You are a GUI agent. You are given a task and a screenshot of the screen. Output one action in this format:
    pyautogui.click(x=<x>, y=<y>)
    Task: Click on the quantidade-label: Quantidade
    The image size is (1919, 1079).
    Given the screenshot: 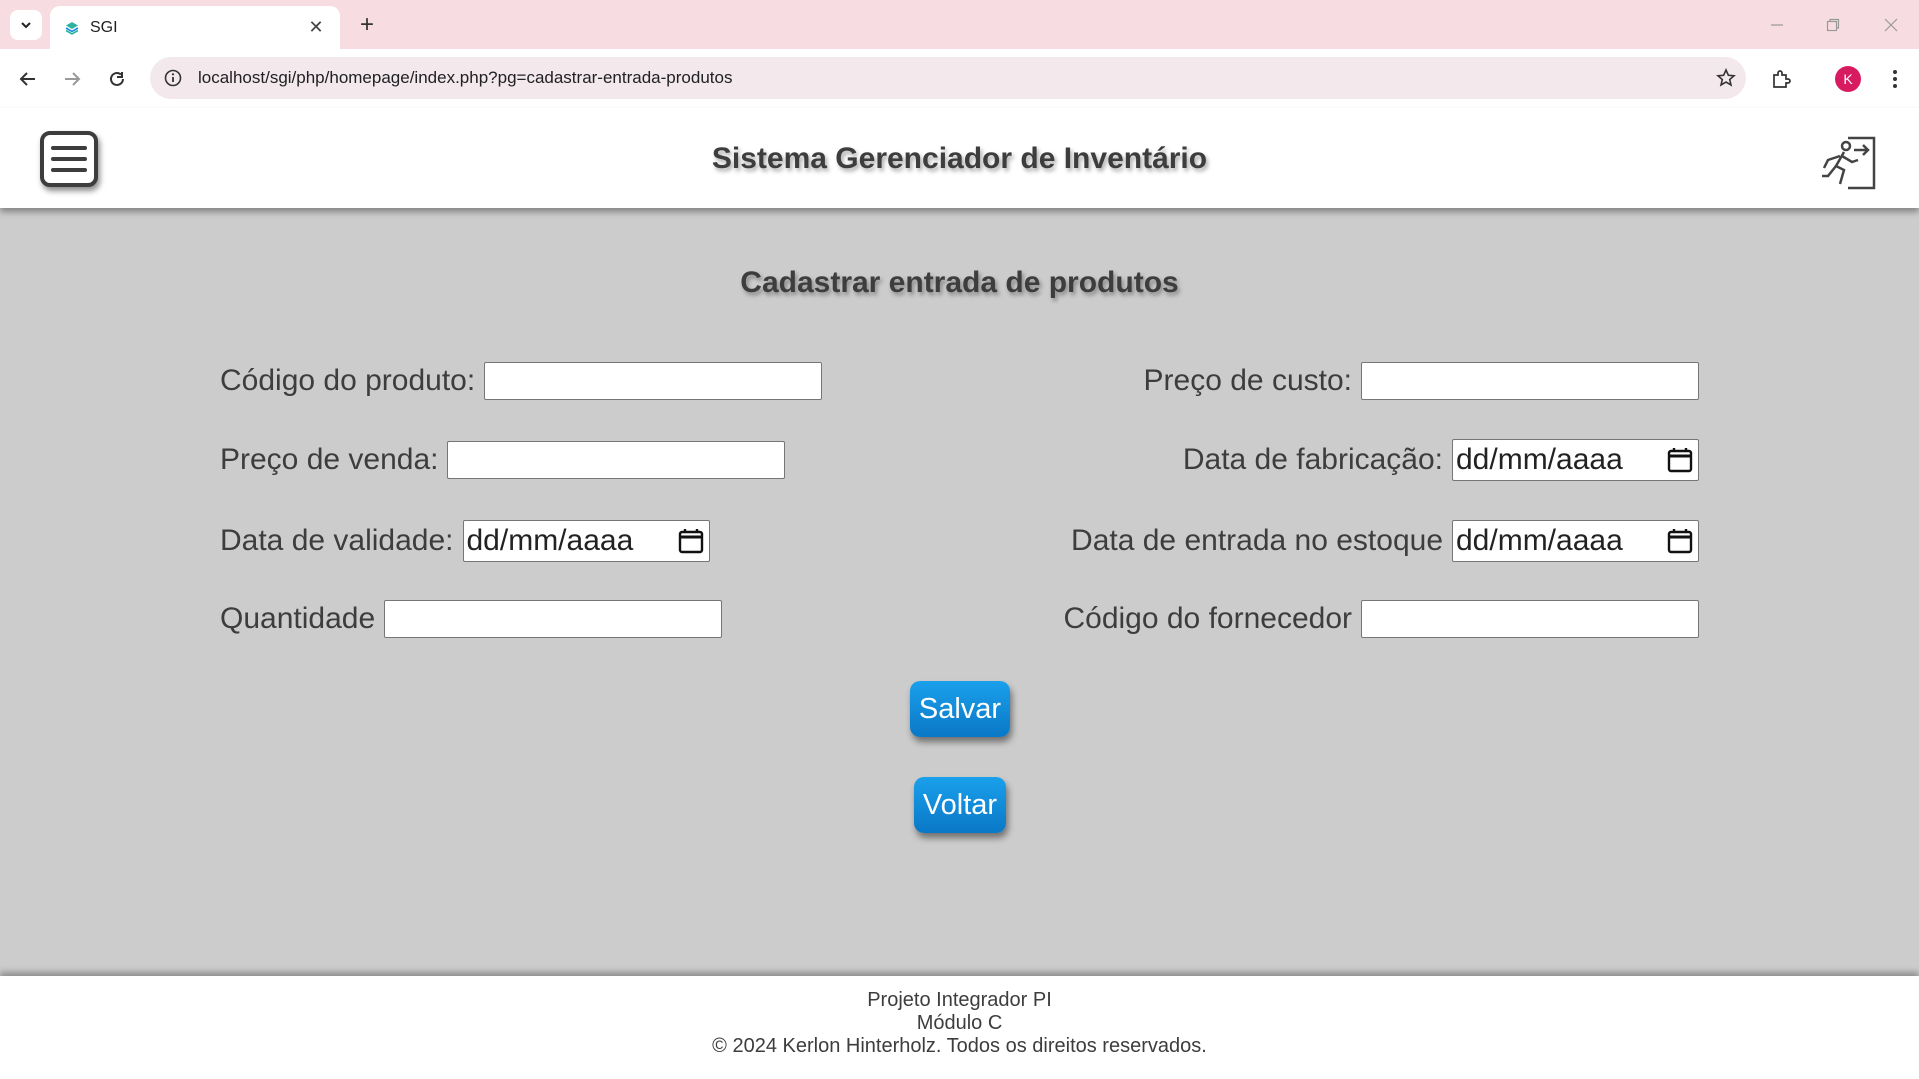 What is the action you would take?
    pyautogui.click(x=298, y=618)
    